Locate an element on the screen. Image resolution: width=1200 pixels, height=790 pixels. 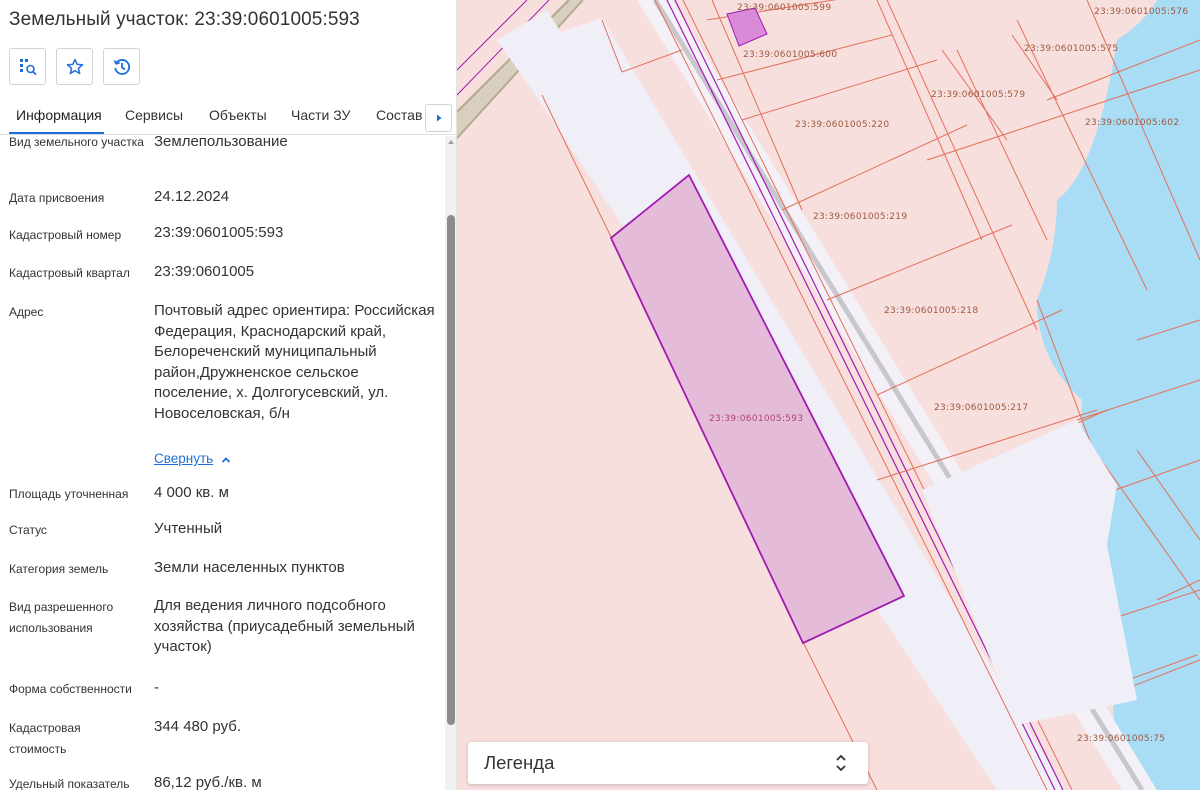
tab-info: Информация is located at coordinates (59, 115).